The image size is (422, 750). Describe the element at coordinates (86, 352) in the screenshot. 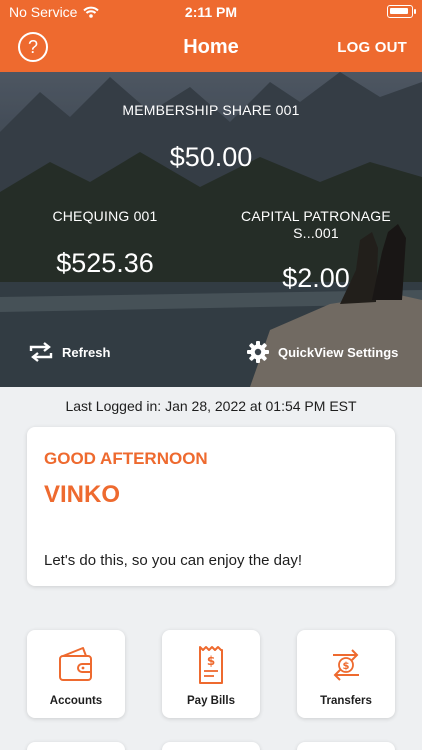

I see `refresh-label: Refresh` at that location.